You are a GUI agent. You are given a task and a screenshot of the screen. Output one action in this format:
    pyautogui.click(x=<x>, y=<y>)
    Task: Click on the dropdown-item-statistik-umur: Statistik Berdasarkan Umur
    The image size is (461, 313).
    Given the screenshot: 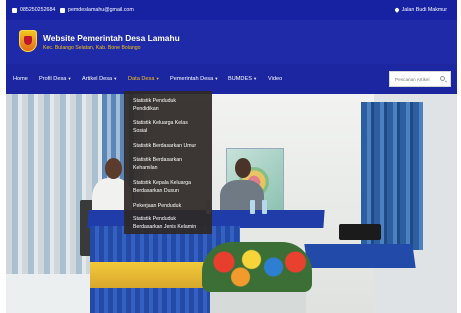 What is the action you would take?
    pyautogui.click(x=164, y=146)
    